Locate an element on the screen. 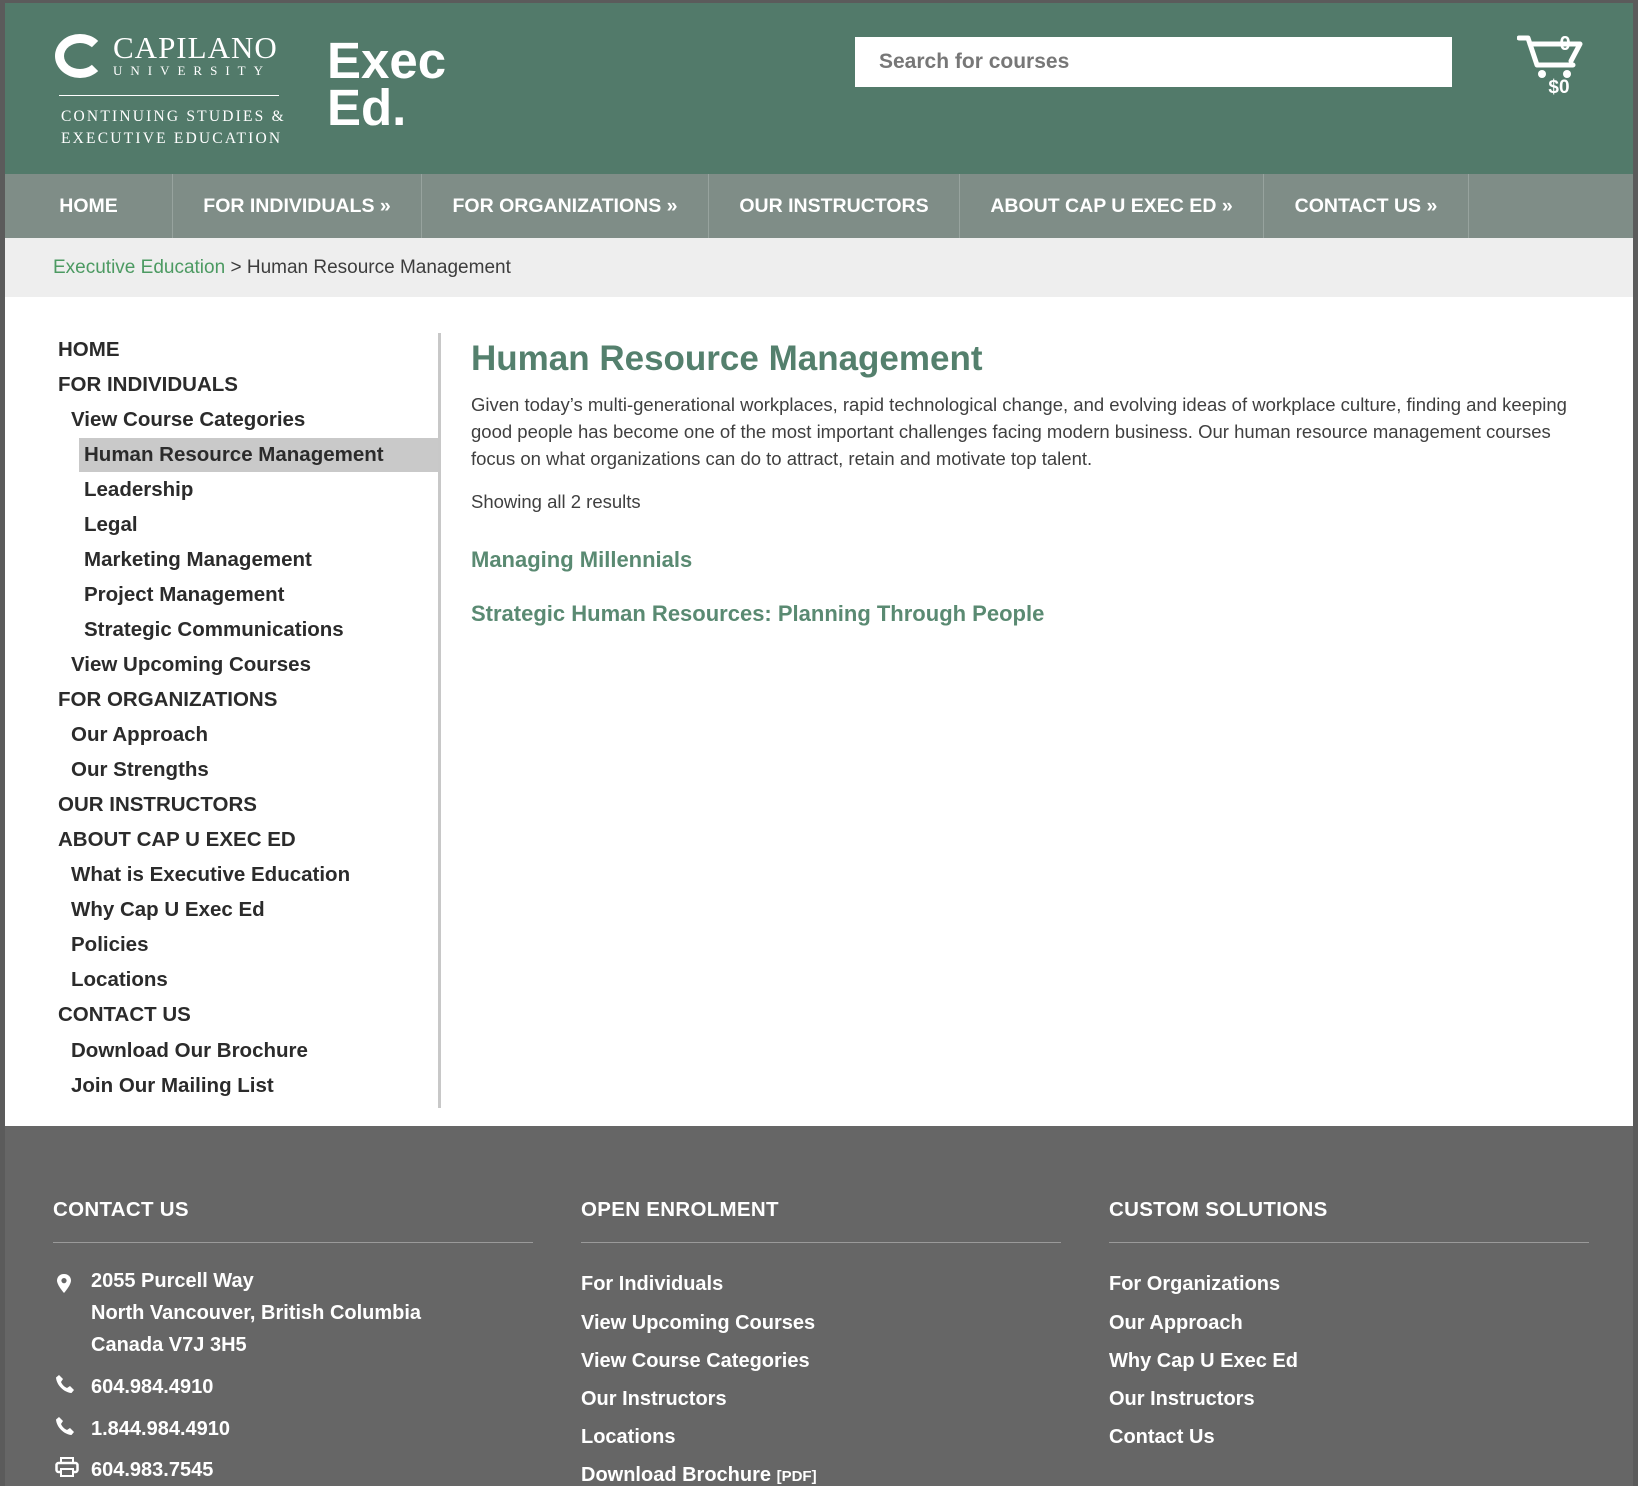  cart-count: 0 is located at coordinates (1565, 44).